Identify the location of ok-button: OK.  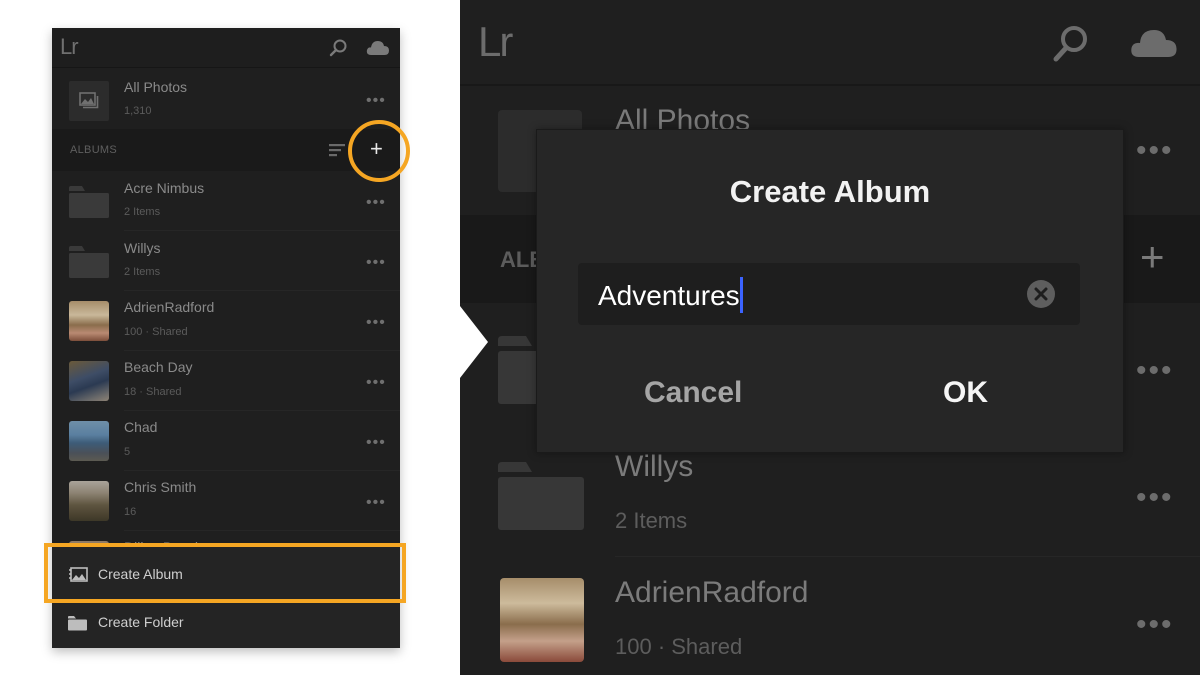
(965, 393).